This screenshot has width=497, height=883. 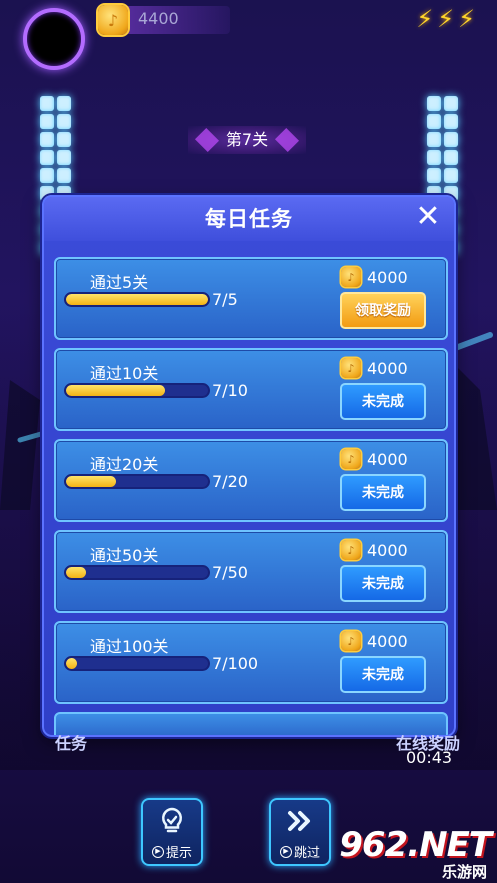 I want to click on progress-text: 7/10, so click(x=230, y=390).